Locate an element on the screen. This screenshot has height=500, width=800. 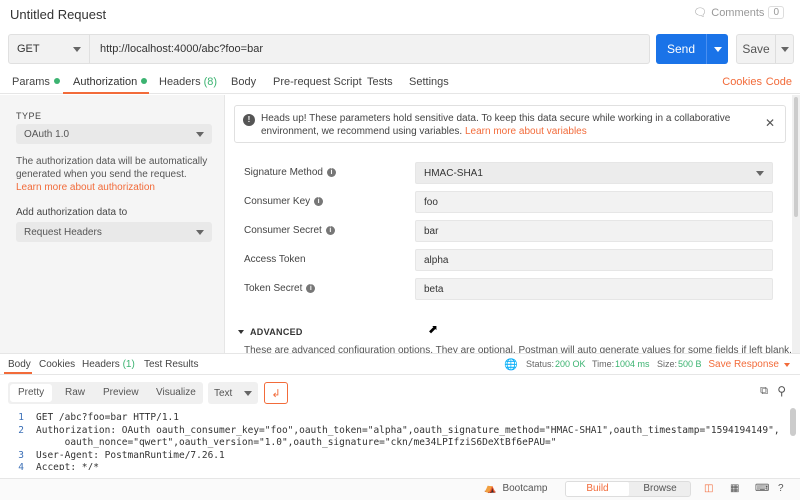
access-token-text: Access Token is located at coordinates (275, 259).